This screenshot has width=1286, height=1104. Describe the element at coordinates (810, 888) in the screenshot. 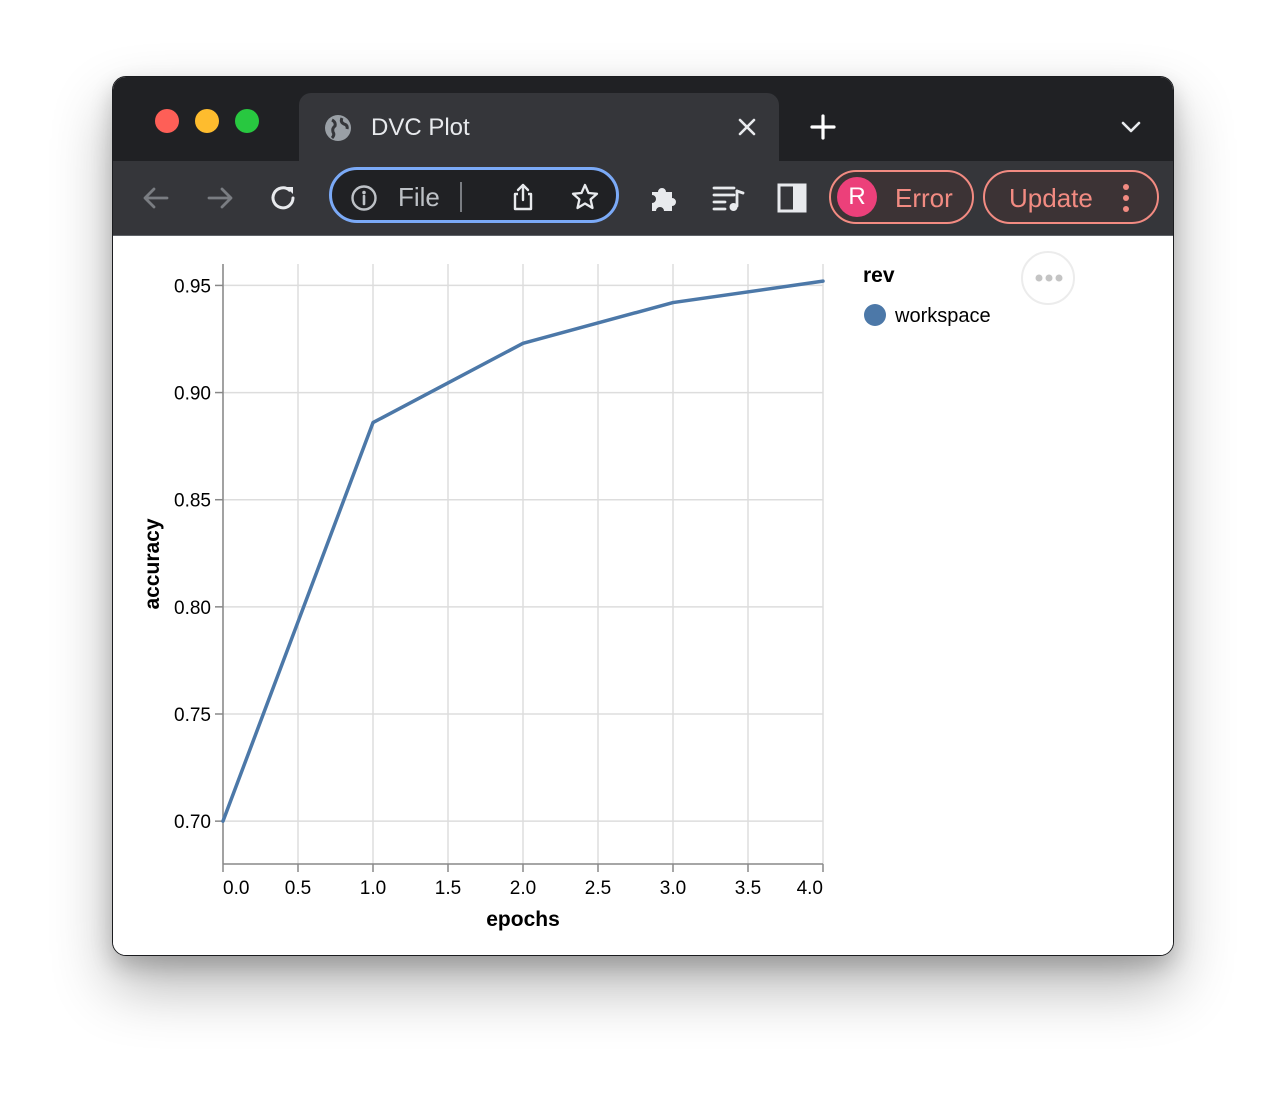

I see `x-tick-label: 4.0` at that location.